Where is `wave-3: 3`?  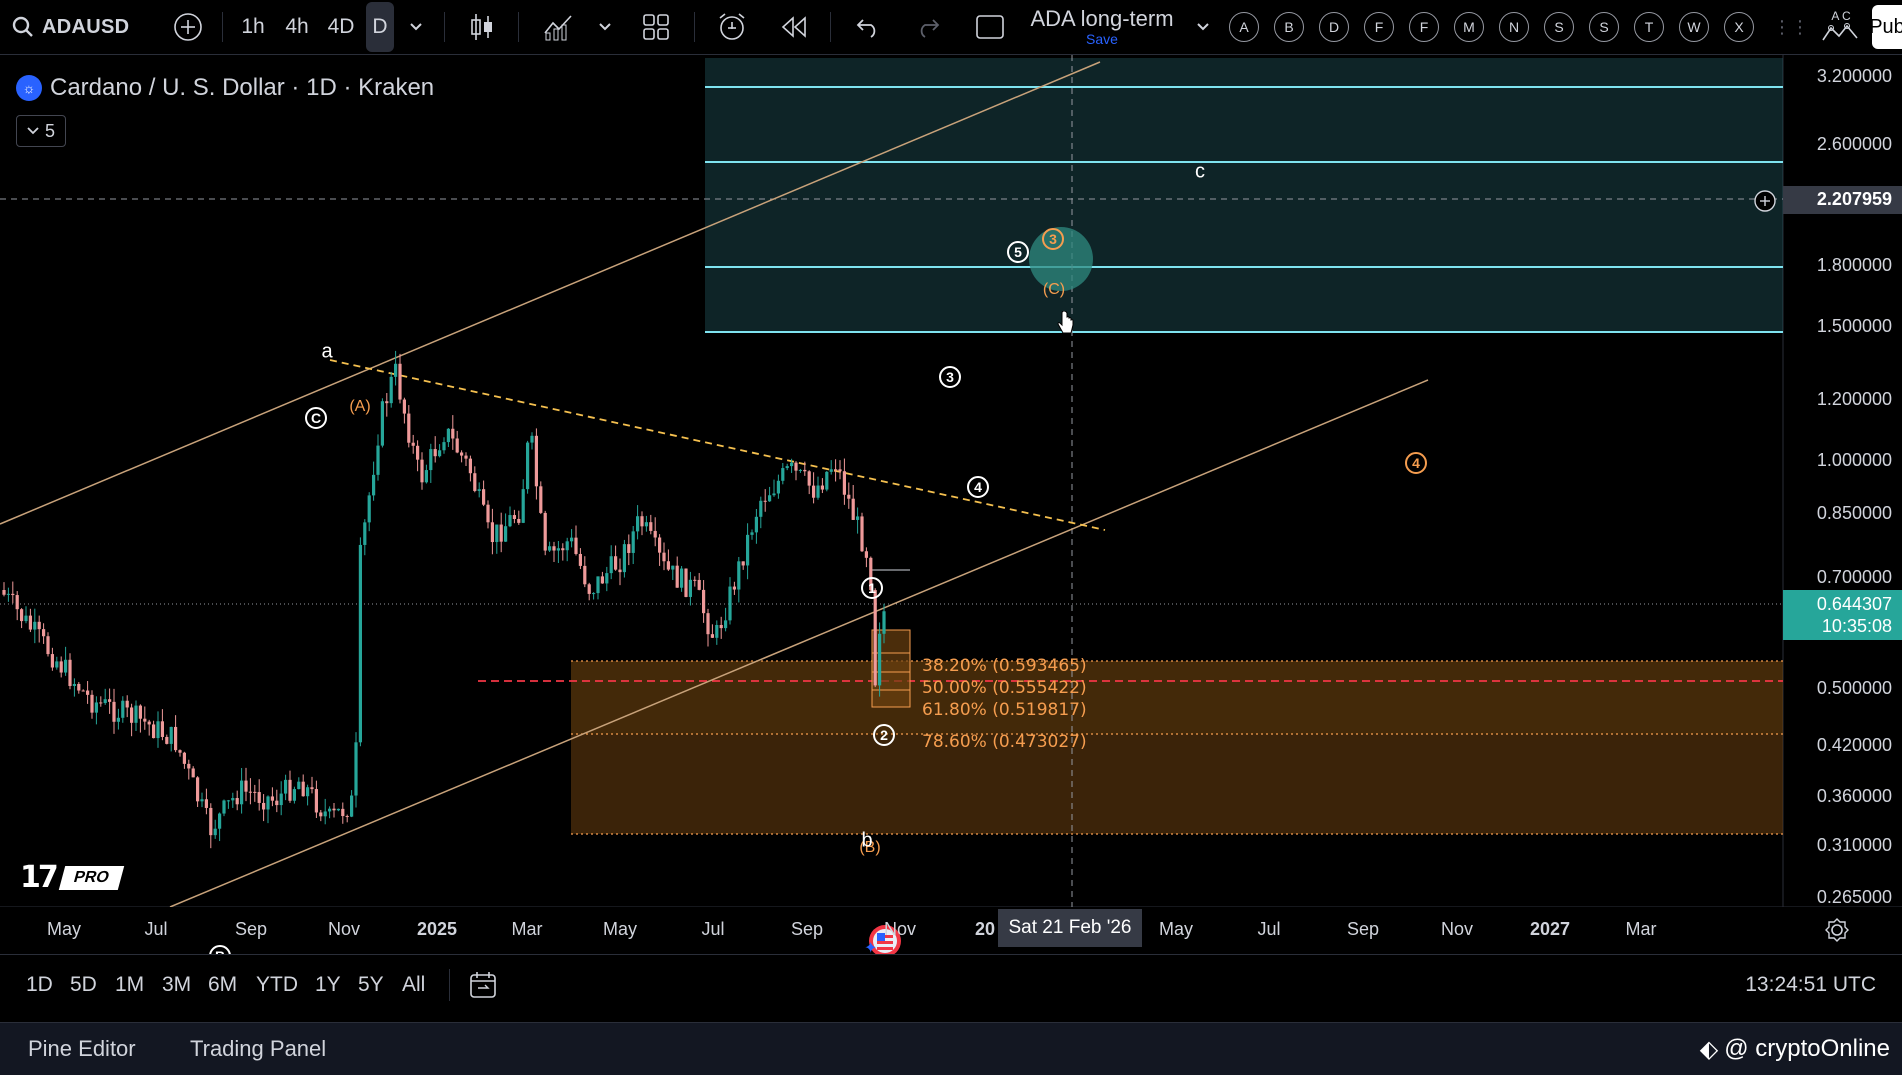 wave-3: 3 is located at coordinates (950, 377).